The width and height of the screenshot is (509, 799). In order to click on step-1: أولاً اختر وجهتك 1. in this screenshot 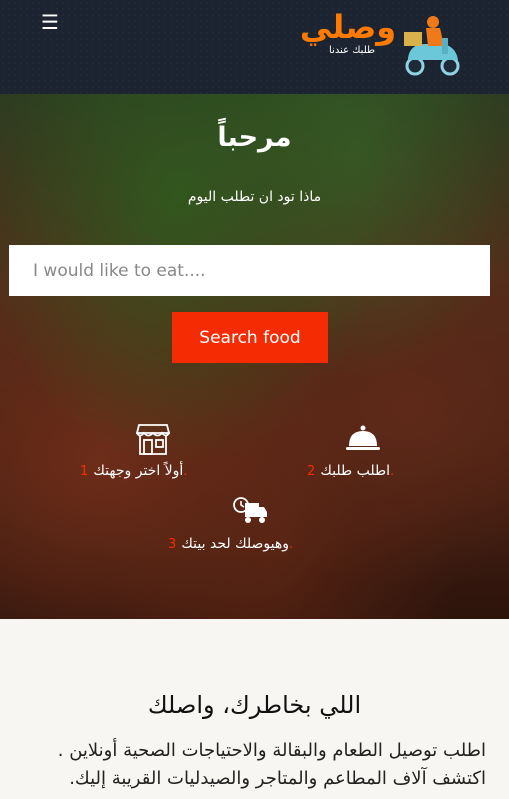, I will do `click(133, 469)`.